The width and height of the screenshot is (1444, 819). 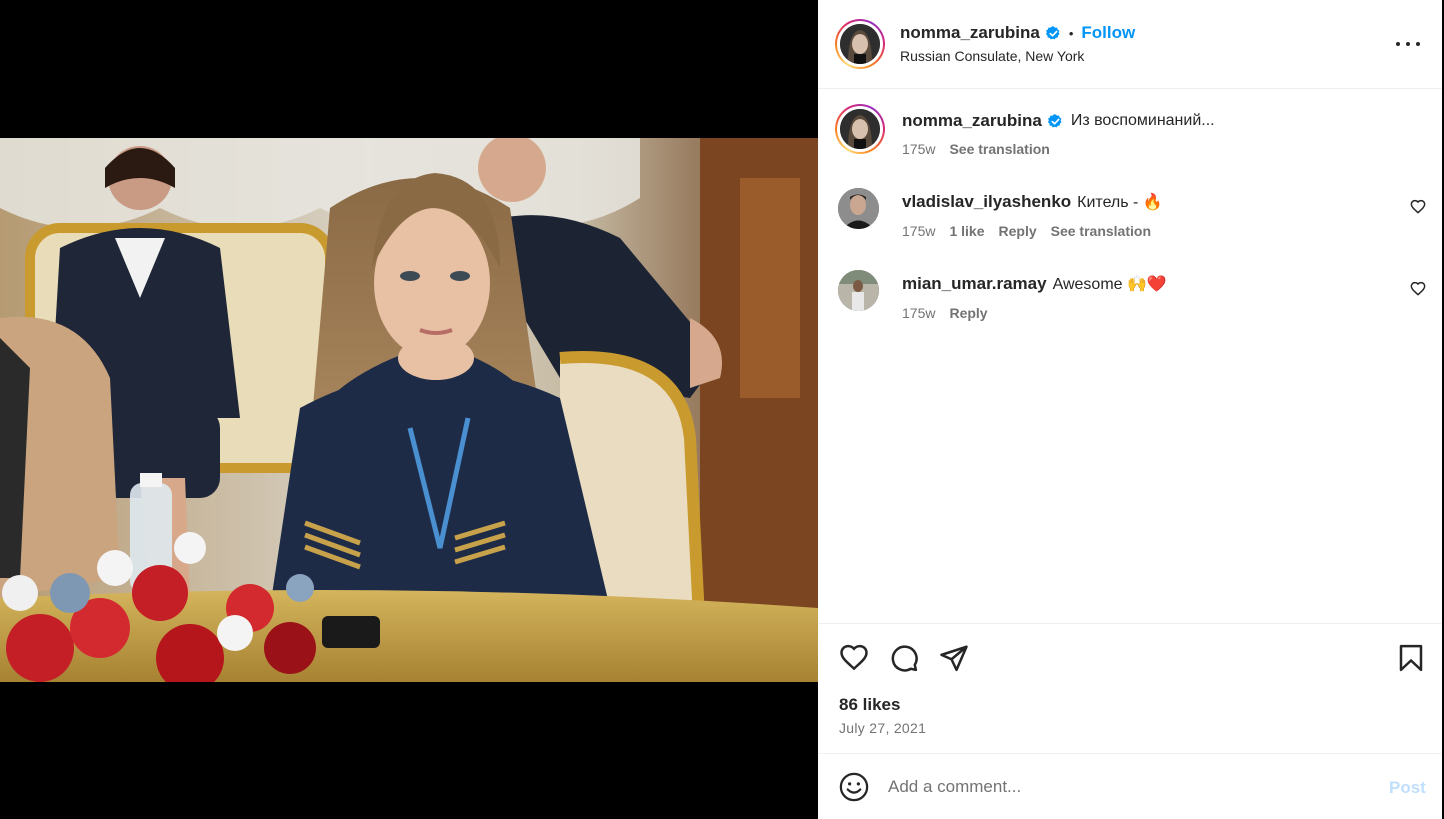 I want to click on comment-meta: 175w Reply, so click(x=945, y=313).